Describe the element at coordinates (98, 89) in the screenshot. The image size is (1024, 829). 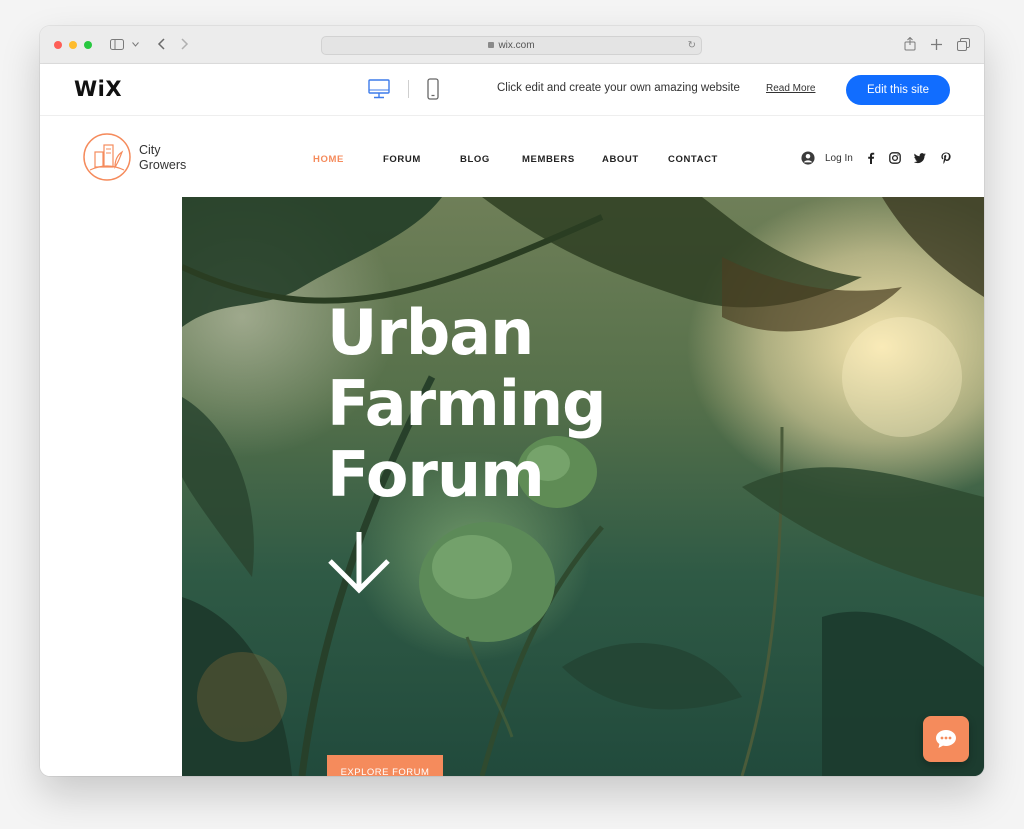
I see `wix-logo: WiX` at that location.